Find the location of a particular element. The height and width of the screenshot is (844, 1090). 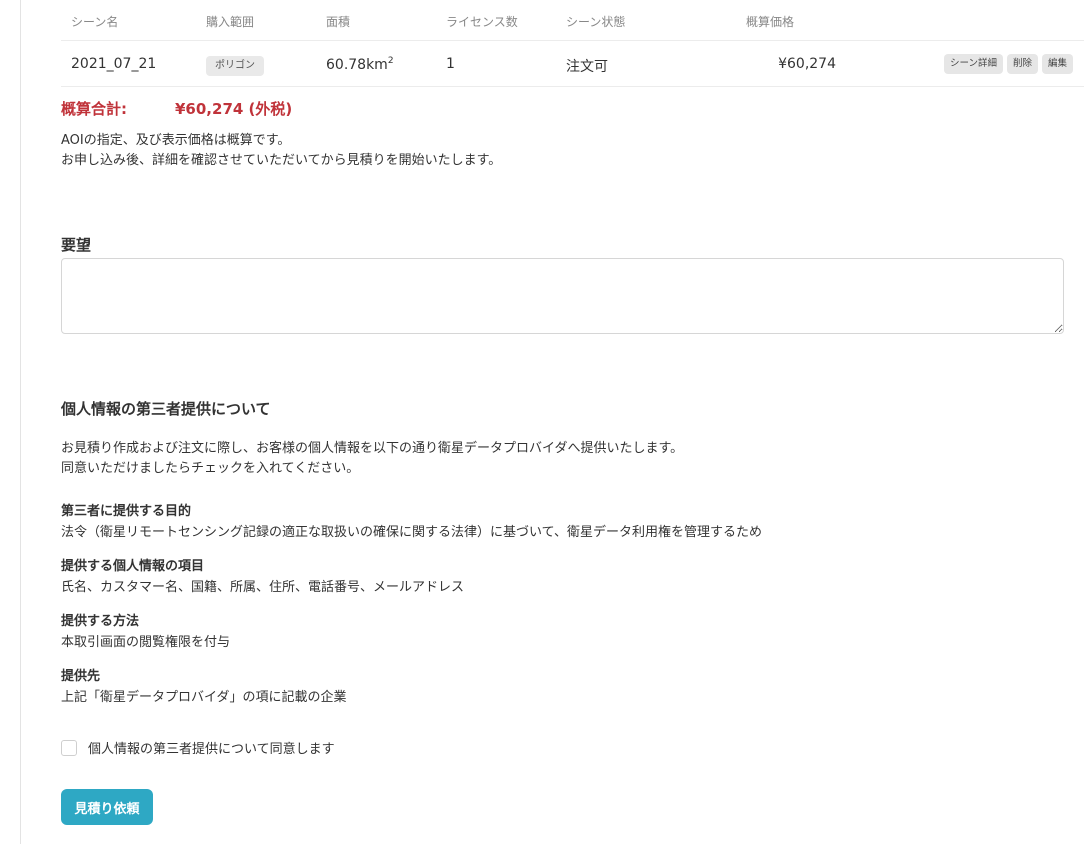

request-title: 要望 is located at coordinates (76, 245).